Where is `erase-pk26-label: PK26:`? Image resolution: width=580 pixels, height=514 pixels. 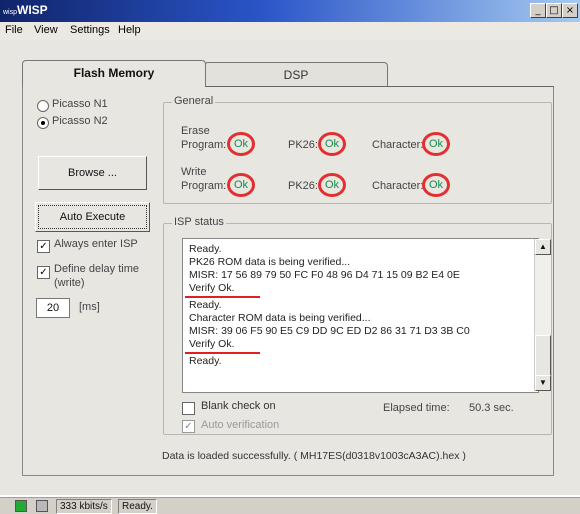 erase-pk26-label: PK26: is located at coordinates (303, 145).